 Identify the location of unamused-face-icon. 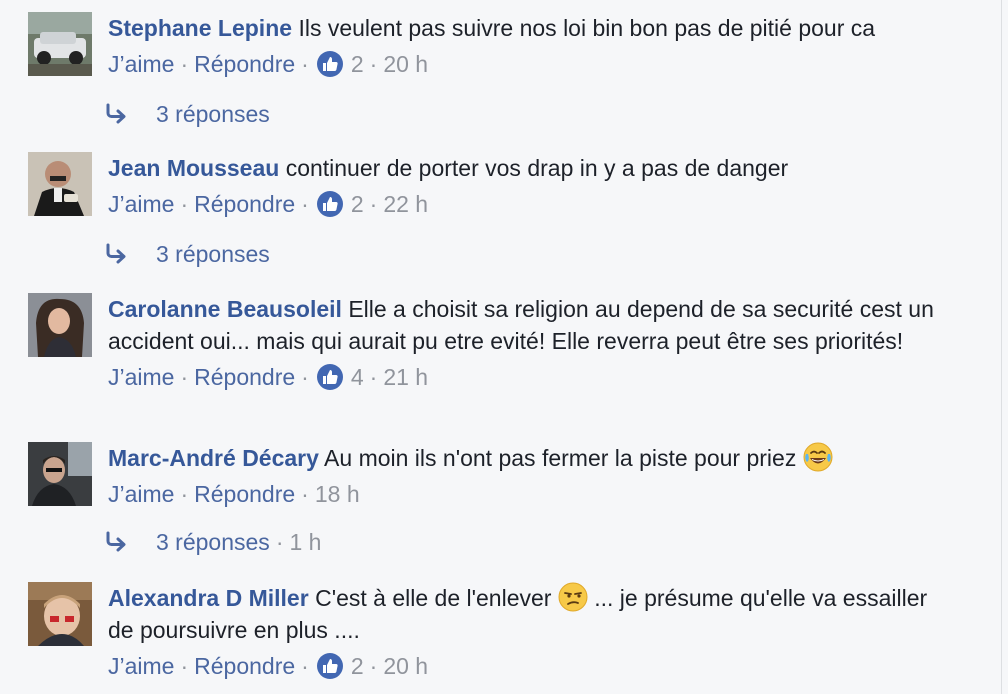
(573, 597).